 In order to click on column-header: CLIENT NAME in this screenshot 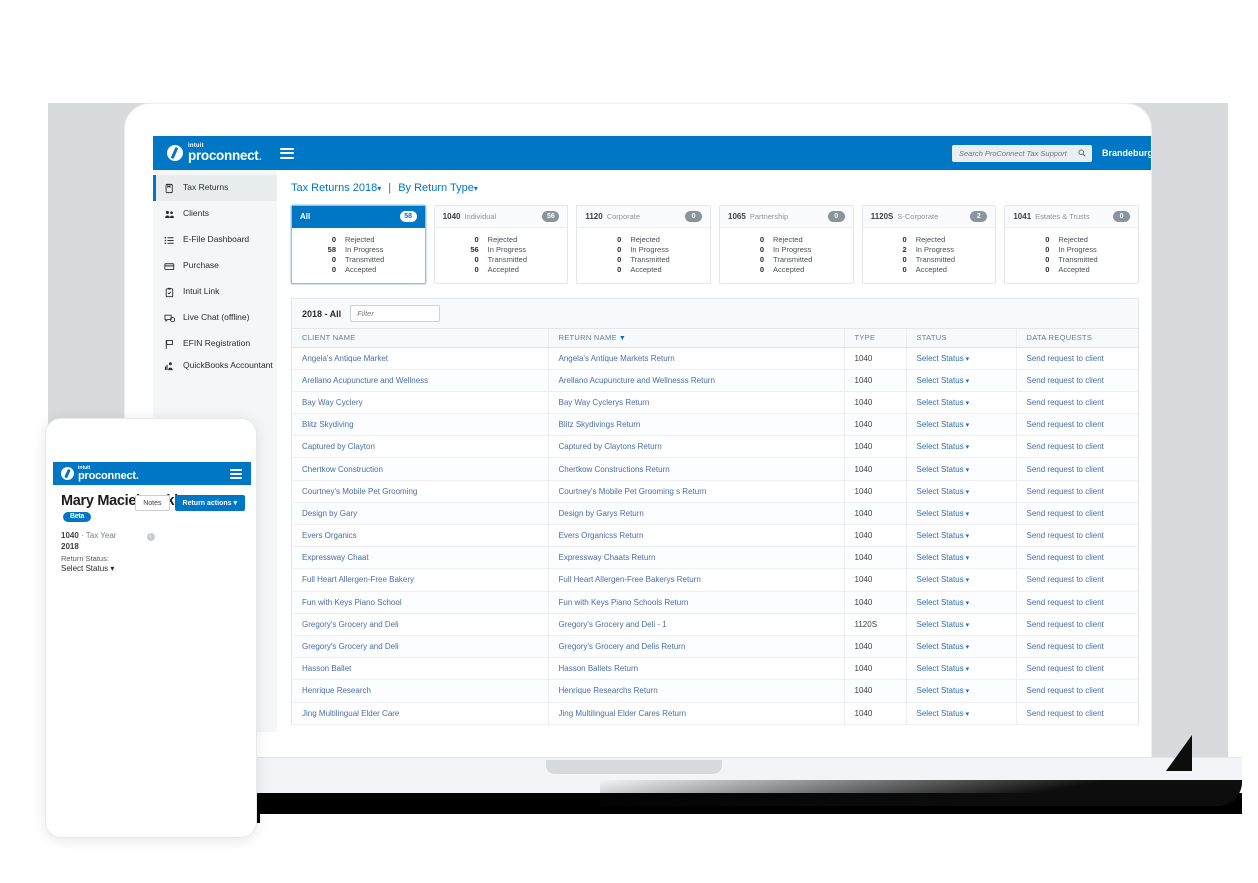, I will do `click(420, 338)`.